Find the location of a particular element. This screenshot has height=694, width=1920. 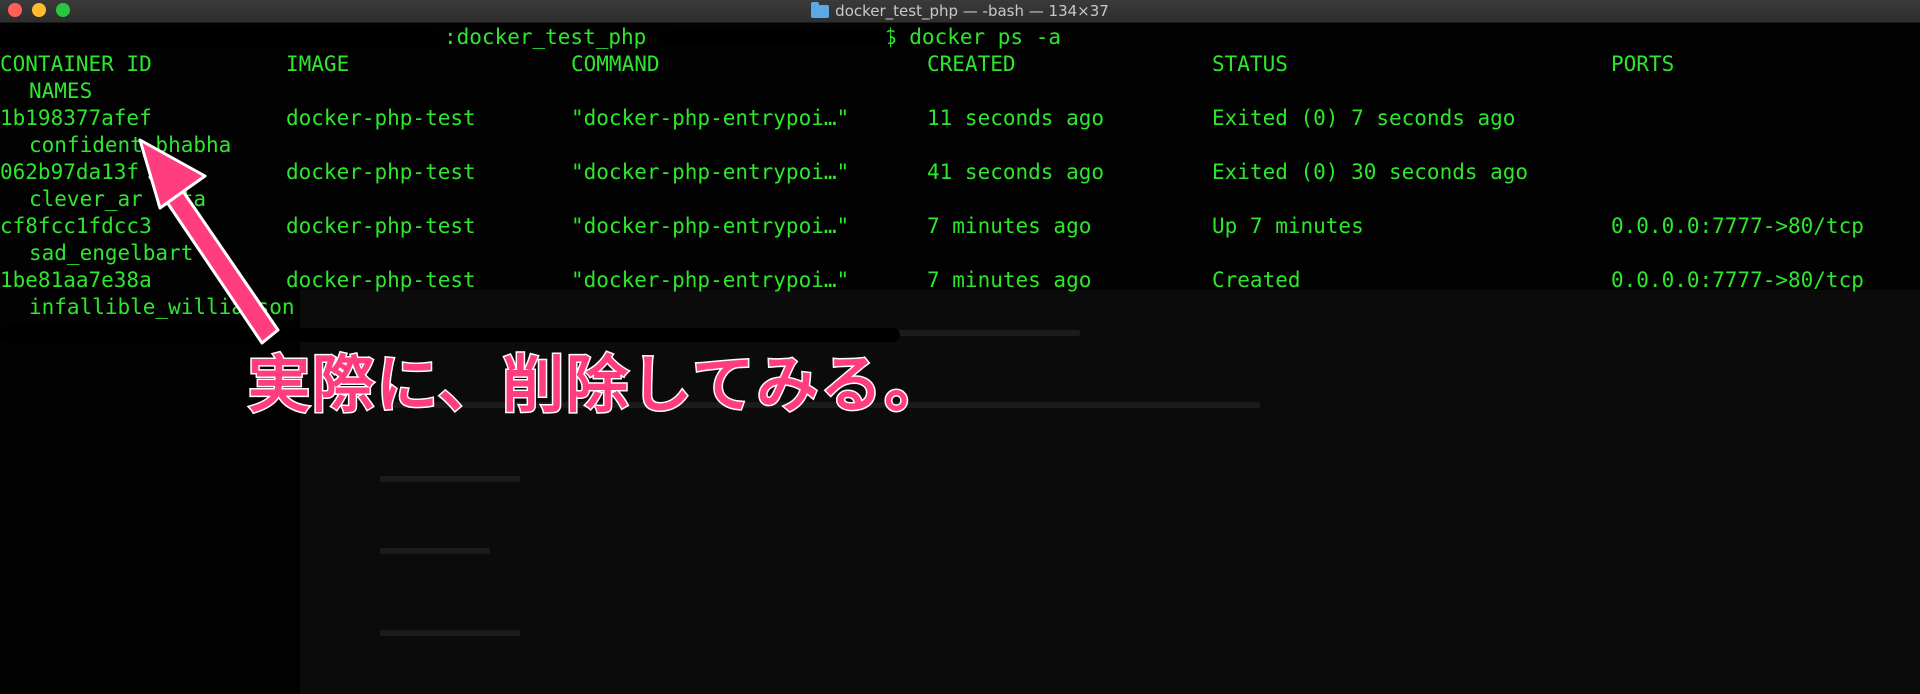

container-name-cell: clever_ar hata is located at coordinates (118, 199).